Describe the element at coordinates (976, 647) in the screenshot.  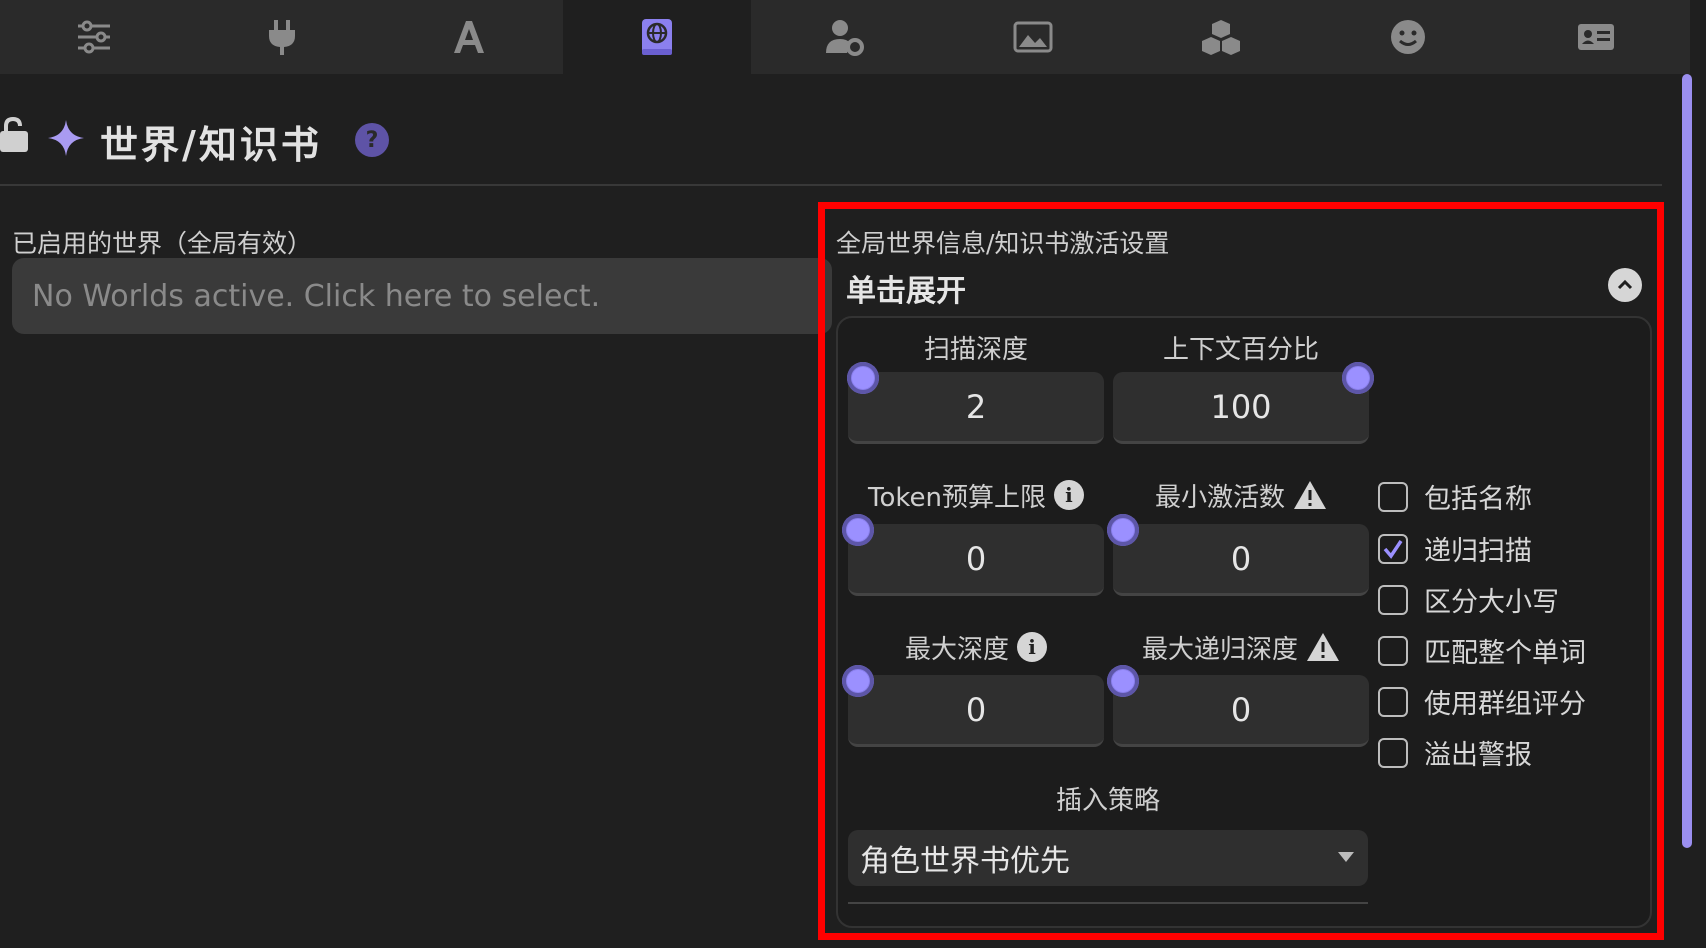
I see `max-depth-label: 最大深度 i` at that location.